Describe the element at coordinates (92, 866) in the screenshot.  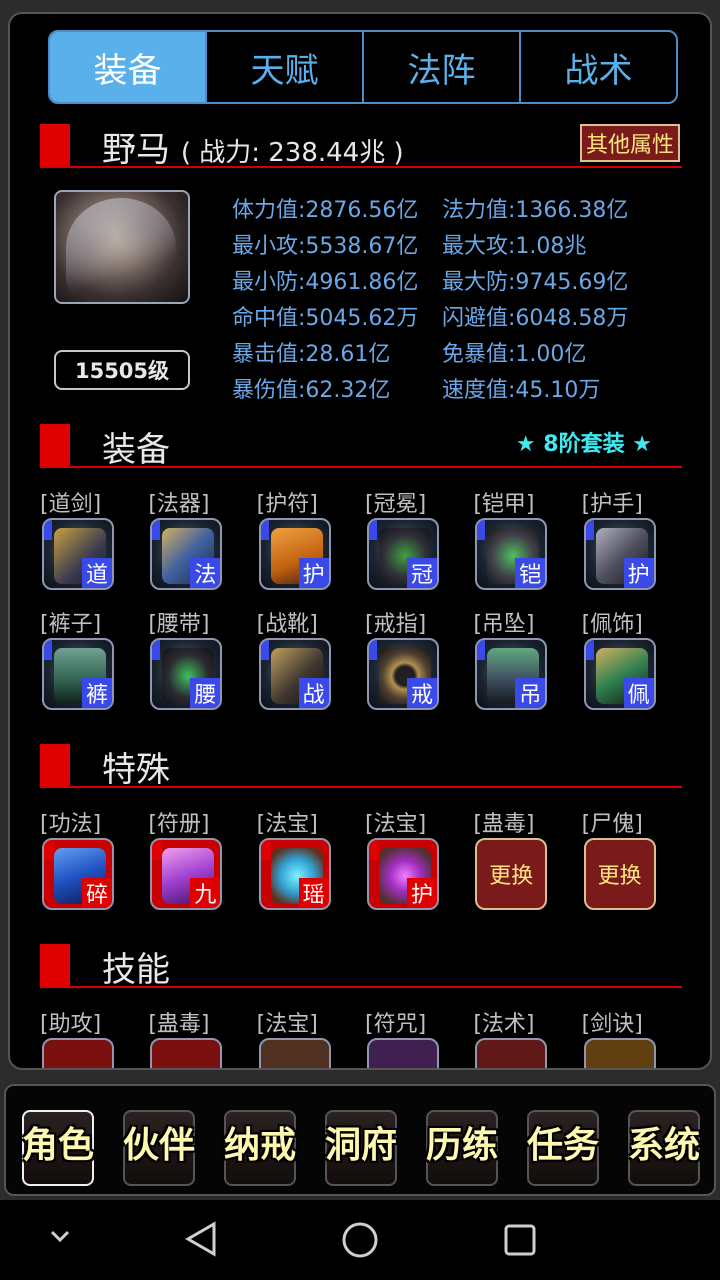
I see `special-slot-technique: [功法] 碎` at that location.